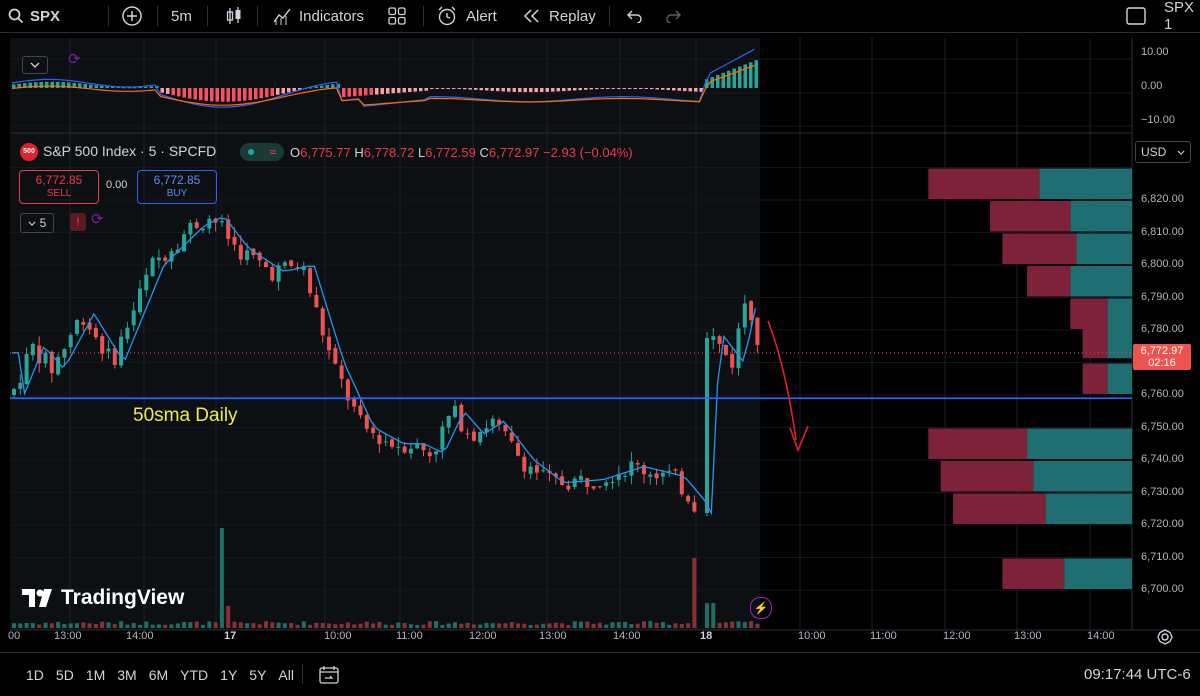 This screenshot has height=696, width=1200. Describe the element at coordinates (257, 675) in the screenshot. I see `range-button-5y: 5Y` at that location.